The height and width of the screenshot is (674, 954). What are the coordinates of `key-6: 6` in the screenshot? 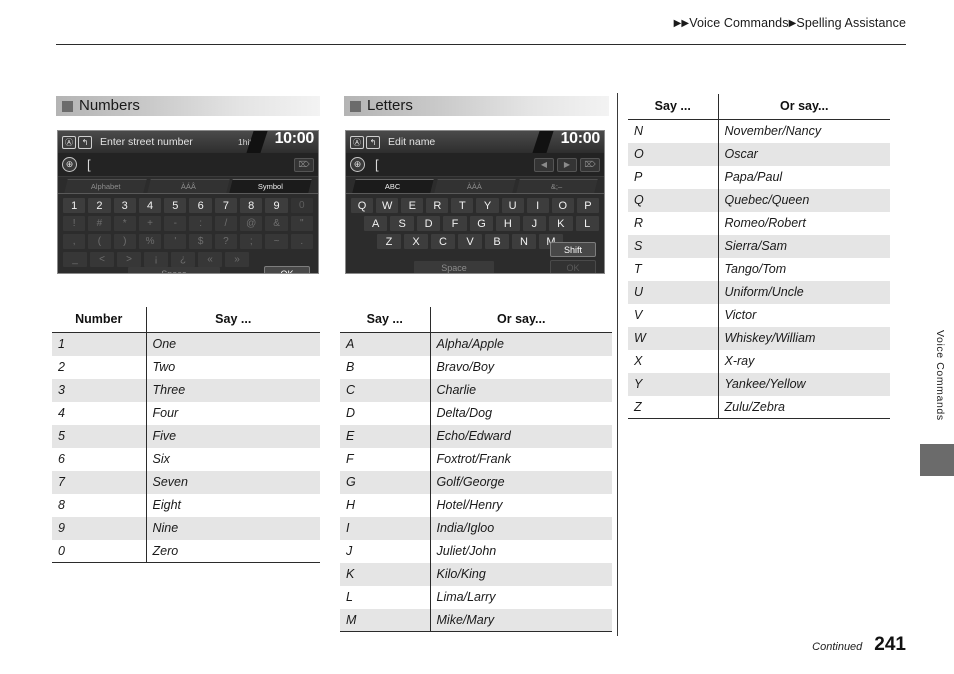 It's located at (200, 205).